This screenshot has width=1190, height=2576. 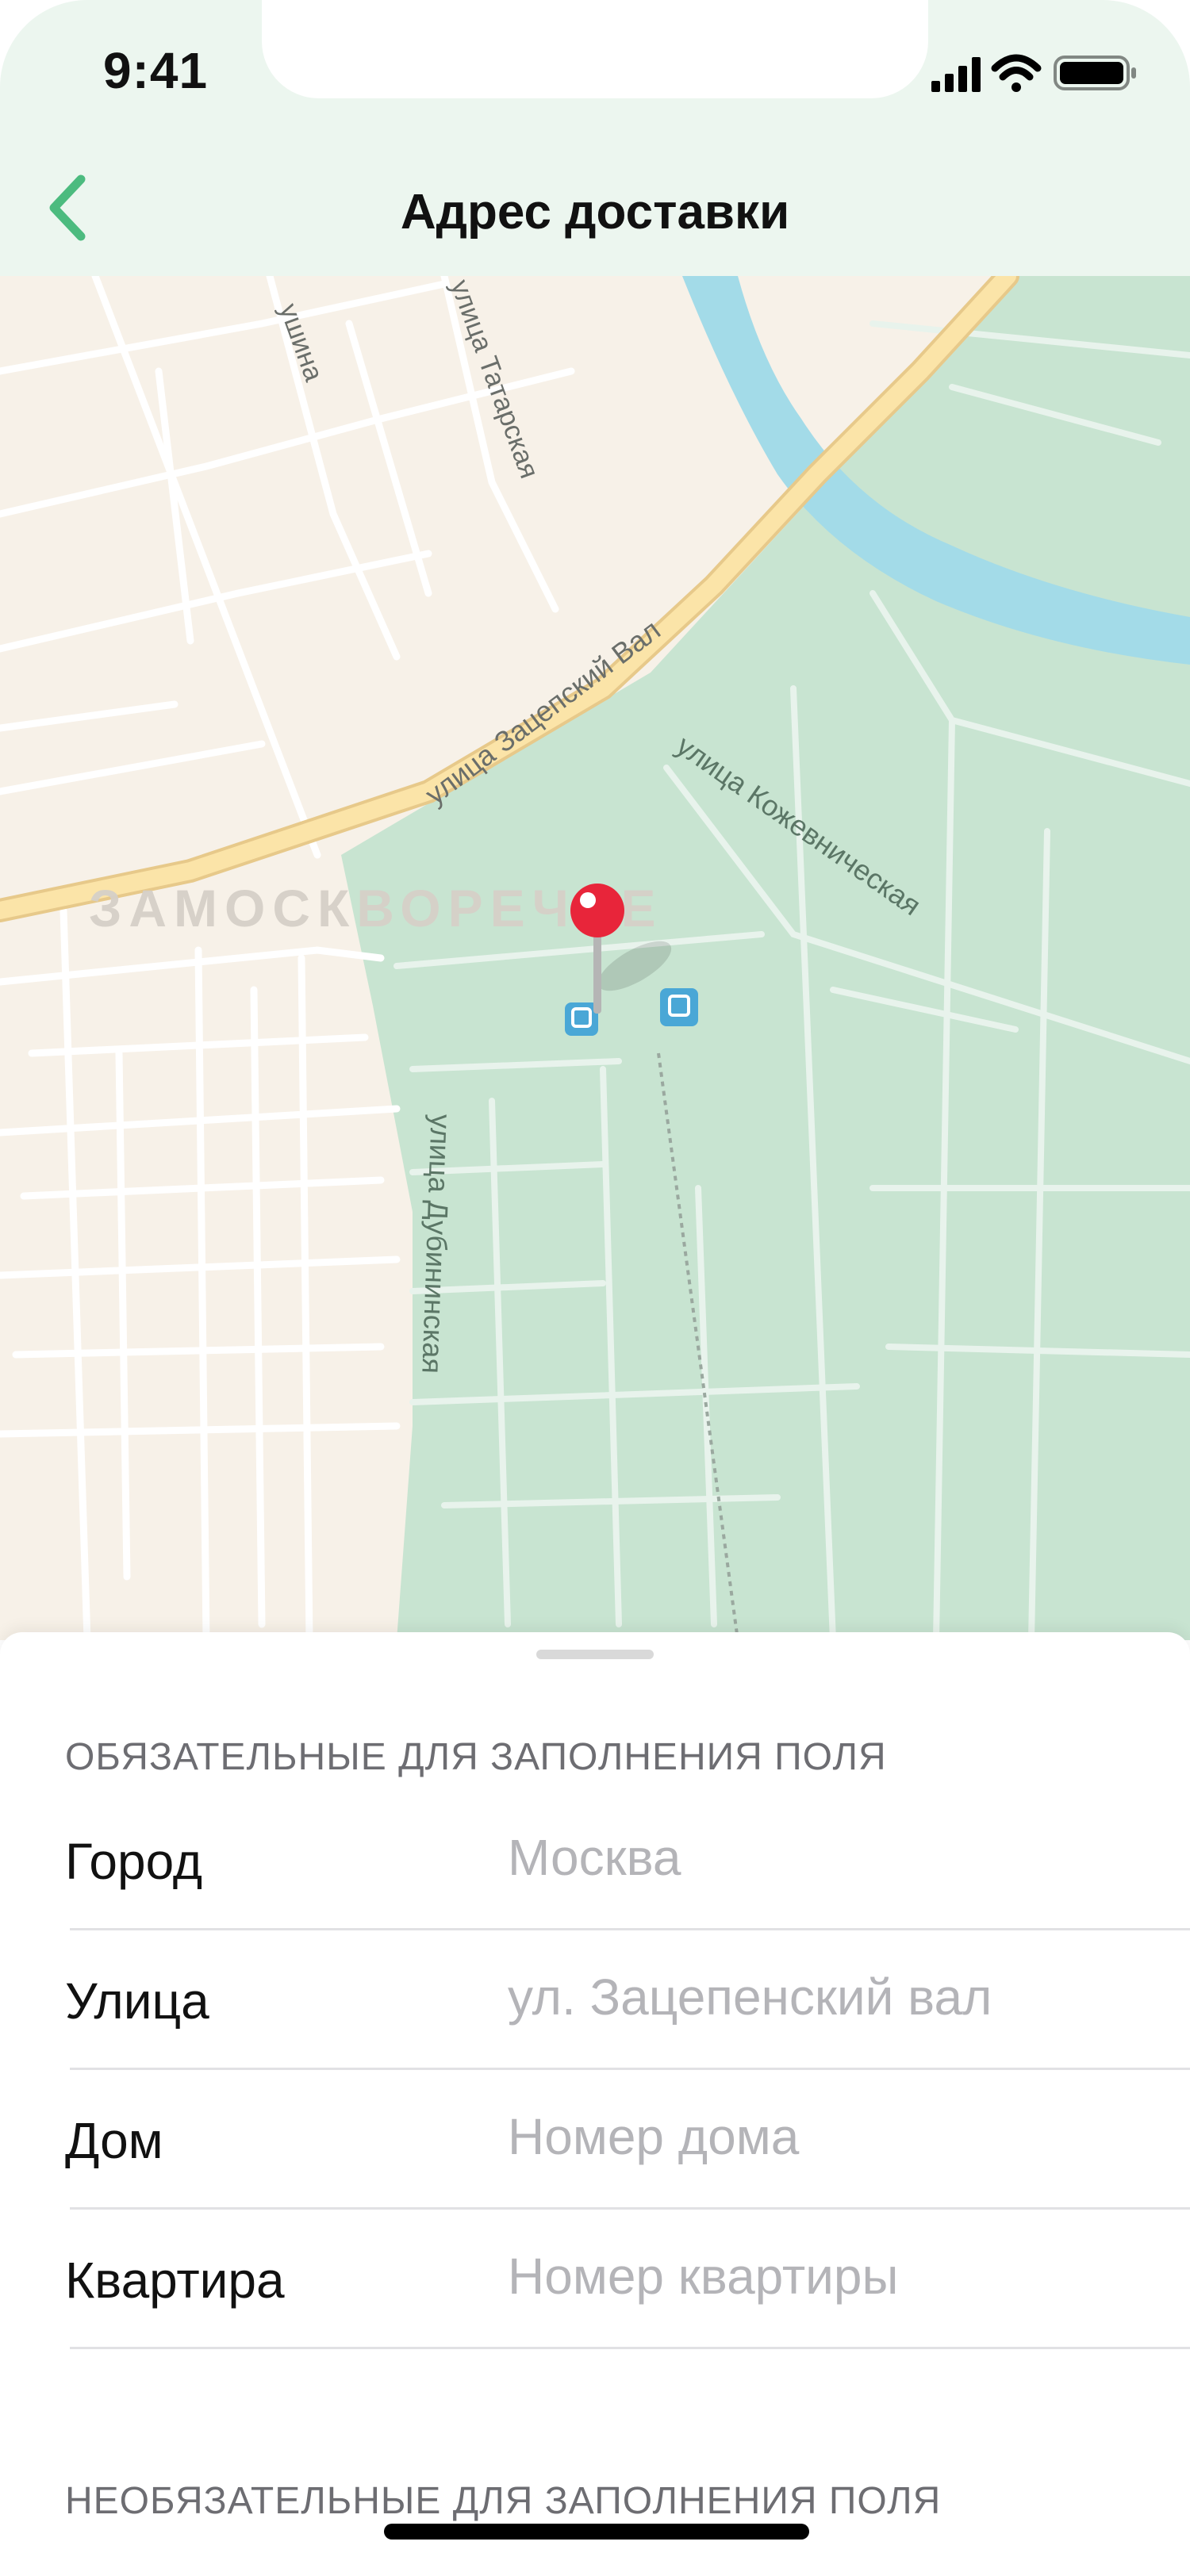 I want to click on status-time: 9:41, so click(x=156, y=71).